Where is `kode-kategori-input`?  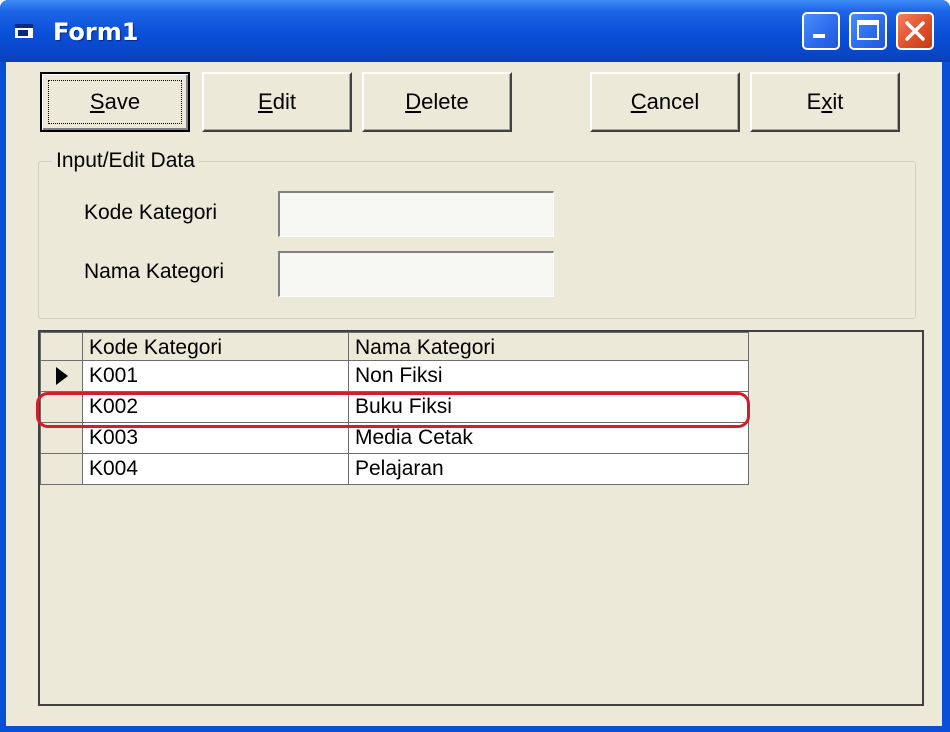
kode-kategori-input is located at coordinates (416, 214).